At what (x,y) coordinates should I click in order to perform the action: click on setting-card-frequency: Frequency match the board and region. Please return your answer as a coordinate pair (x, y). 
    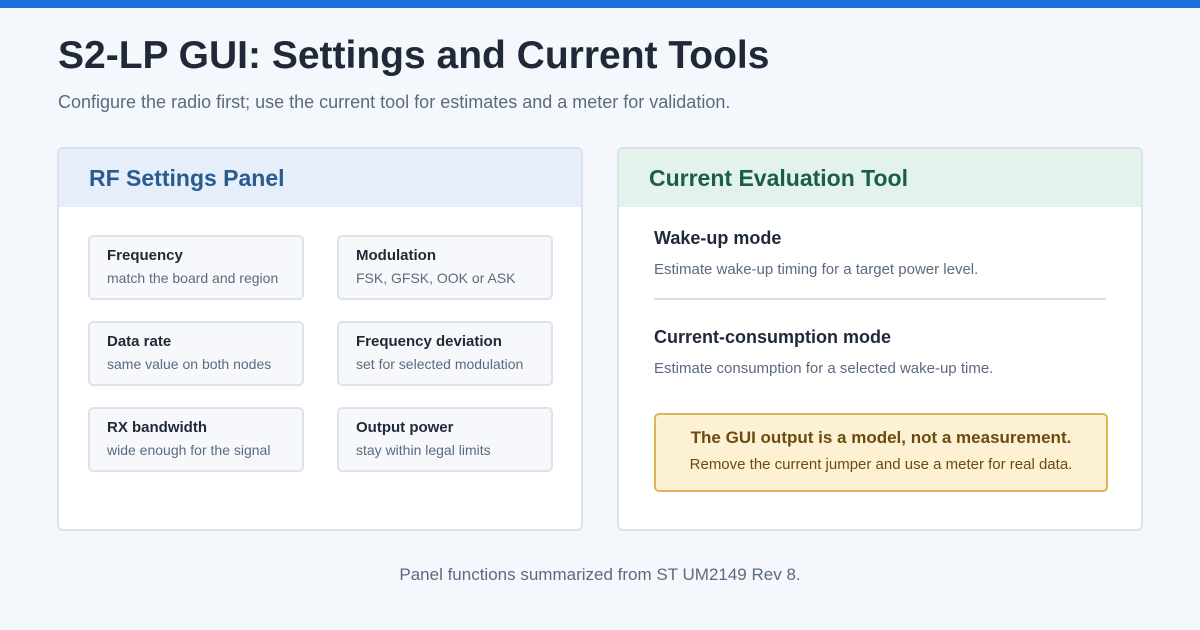
    Looking at the image, I should click on (196, 267).